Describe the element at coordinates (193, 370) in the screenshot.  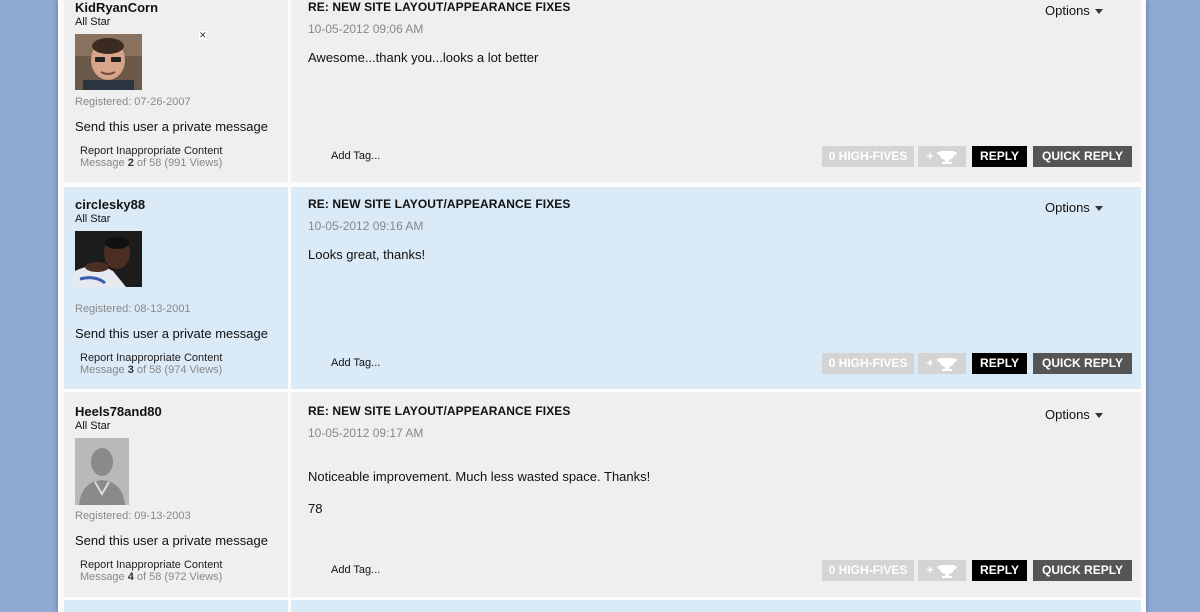
I see `message-views: (974 Views)` at that location.